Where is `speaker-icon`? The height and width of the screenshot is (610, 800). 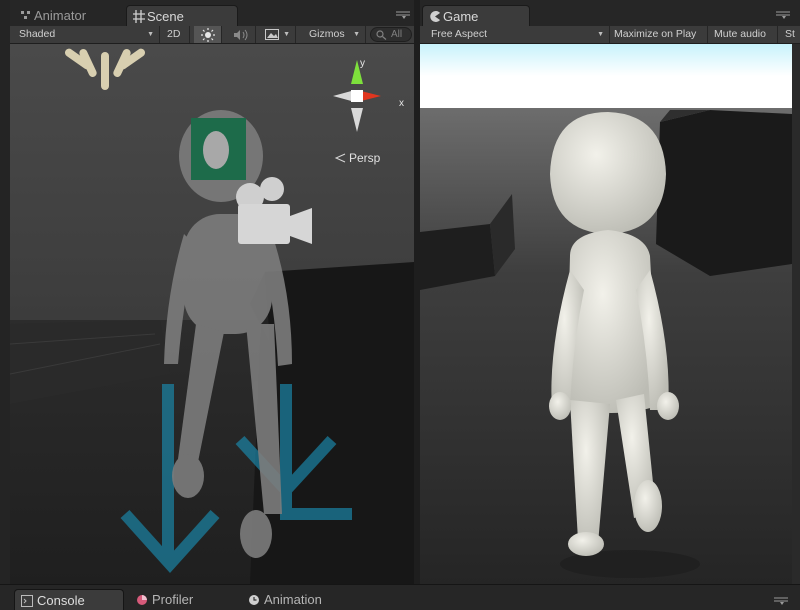
speaker-icon is located at coordinates (241, 35).